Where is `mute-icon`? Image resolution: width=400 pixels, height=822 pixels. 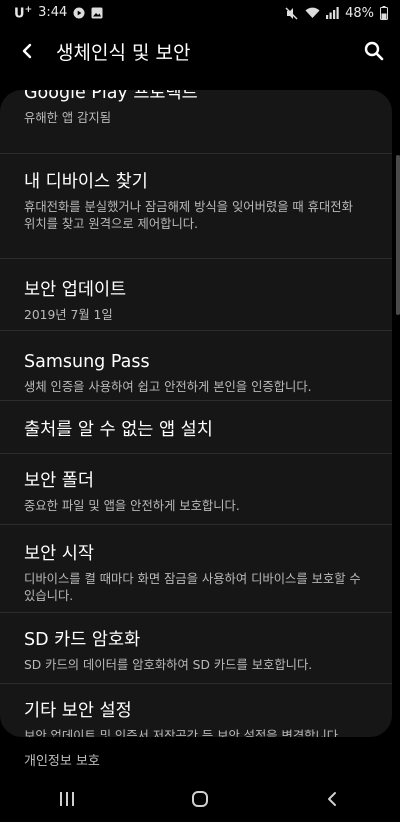 mute-icon is located at coordinates (292, 13).